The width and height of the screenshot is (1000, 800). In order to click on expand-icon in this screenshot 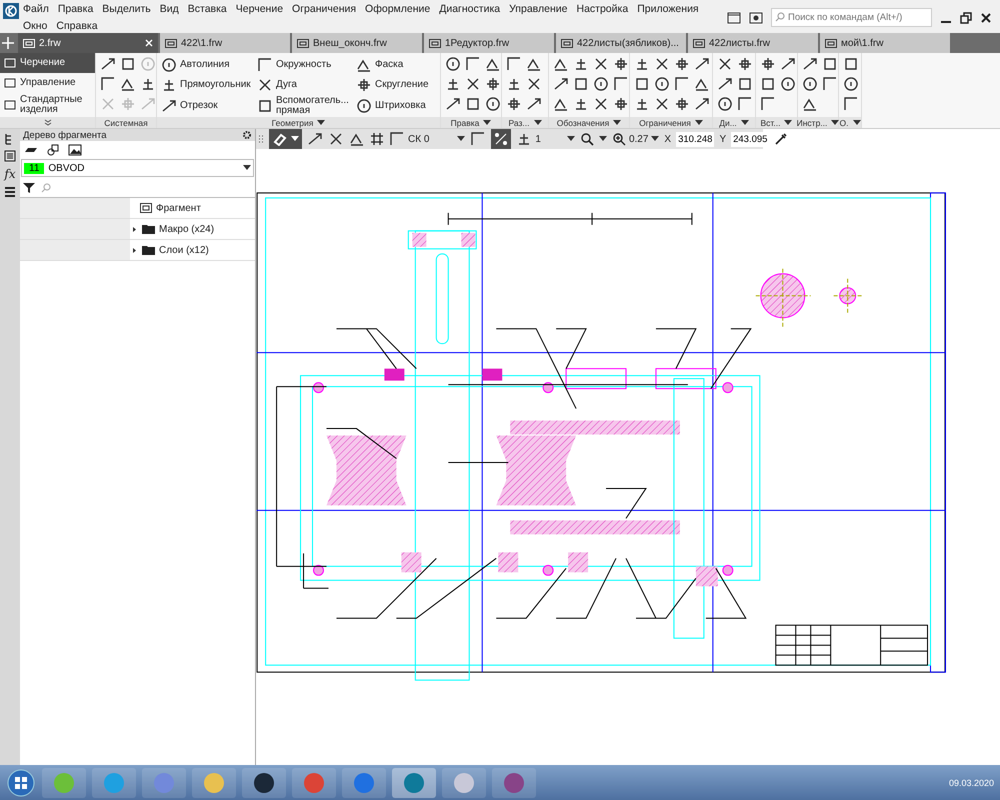, I will do `click(48, 122)`.